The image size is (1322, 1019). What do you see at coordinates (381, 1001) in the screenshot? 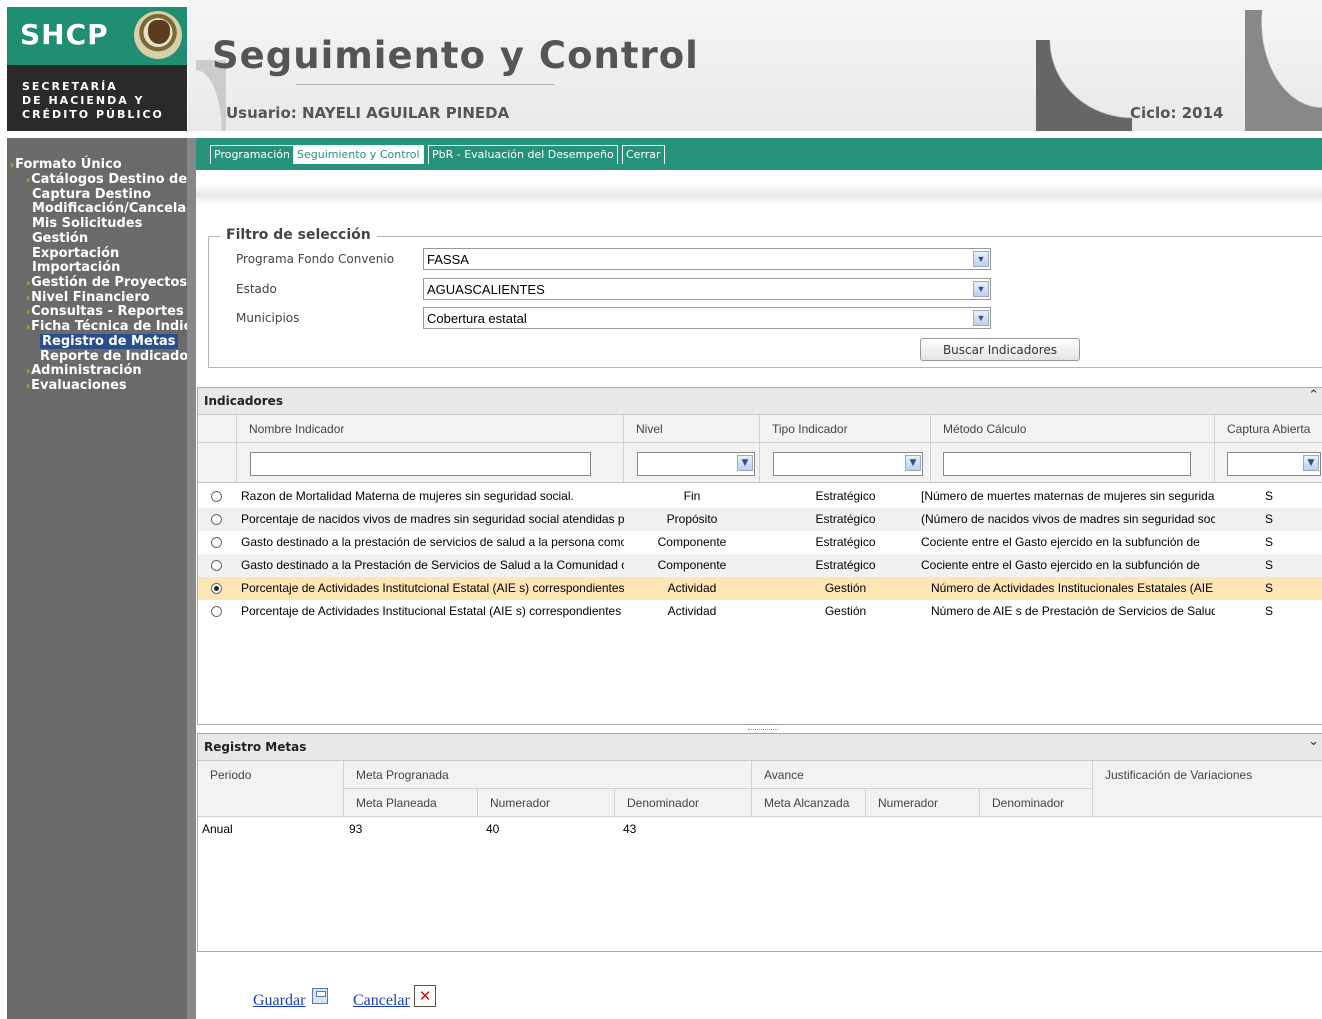
I see `cancelar-link: Cancelar` at bounding box center [381, 1001].